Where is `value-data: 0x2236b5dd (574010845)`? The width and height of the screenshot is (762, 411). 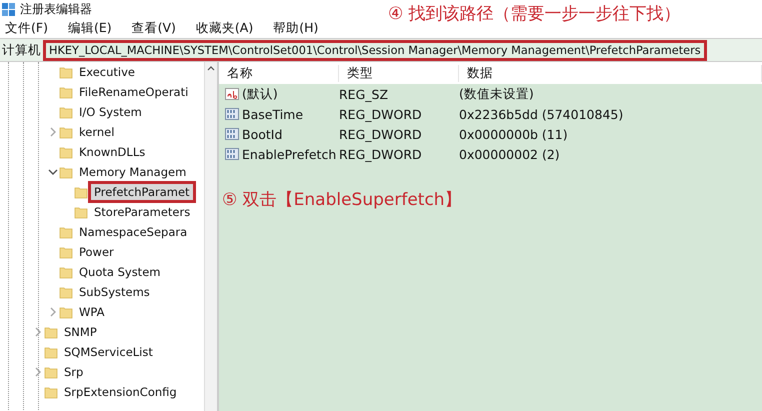
value-data: 0x2236b5dd (574010845) is located at coordinates (541, 114).